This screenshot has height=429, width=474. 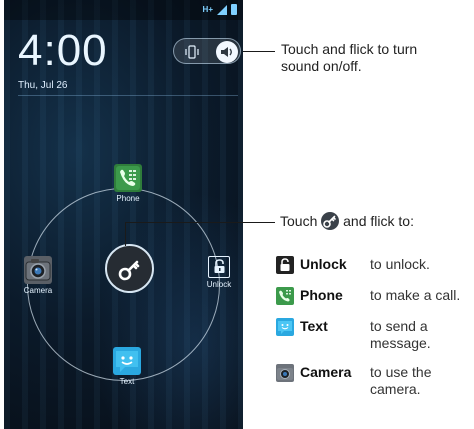 I want to click on legend-row-camera: Camera to use the camera., so click(x=371, y=381).